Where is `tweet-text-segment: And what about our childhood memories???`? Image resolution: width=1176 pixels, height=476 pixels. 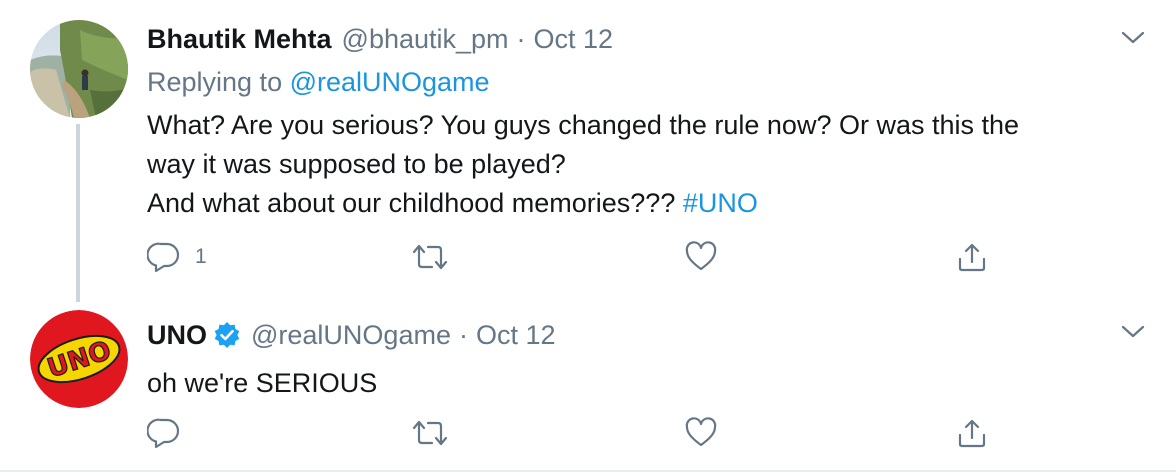
tweet-text-segment: And what about our childhood memories??? is located at coordinates (415, 203).